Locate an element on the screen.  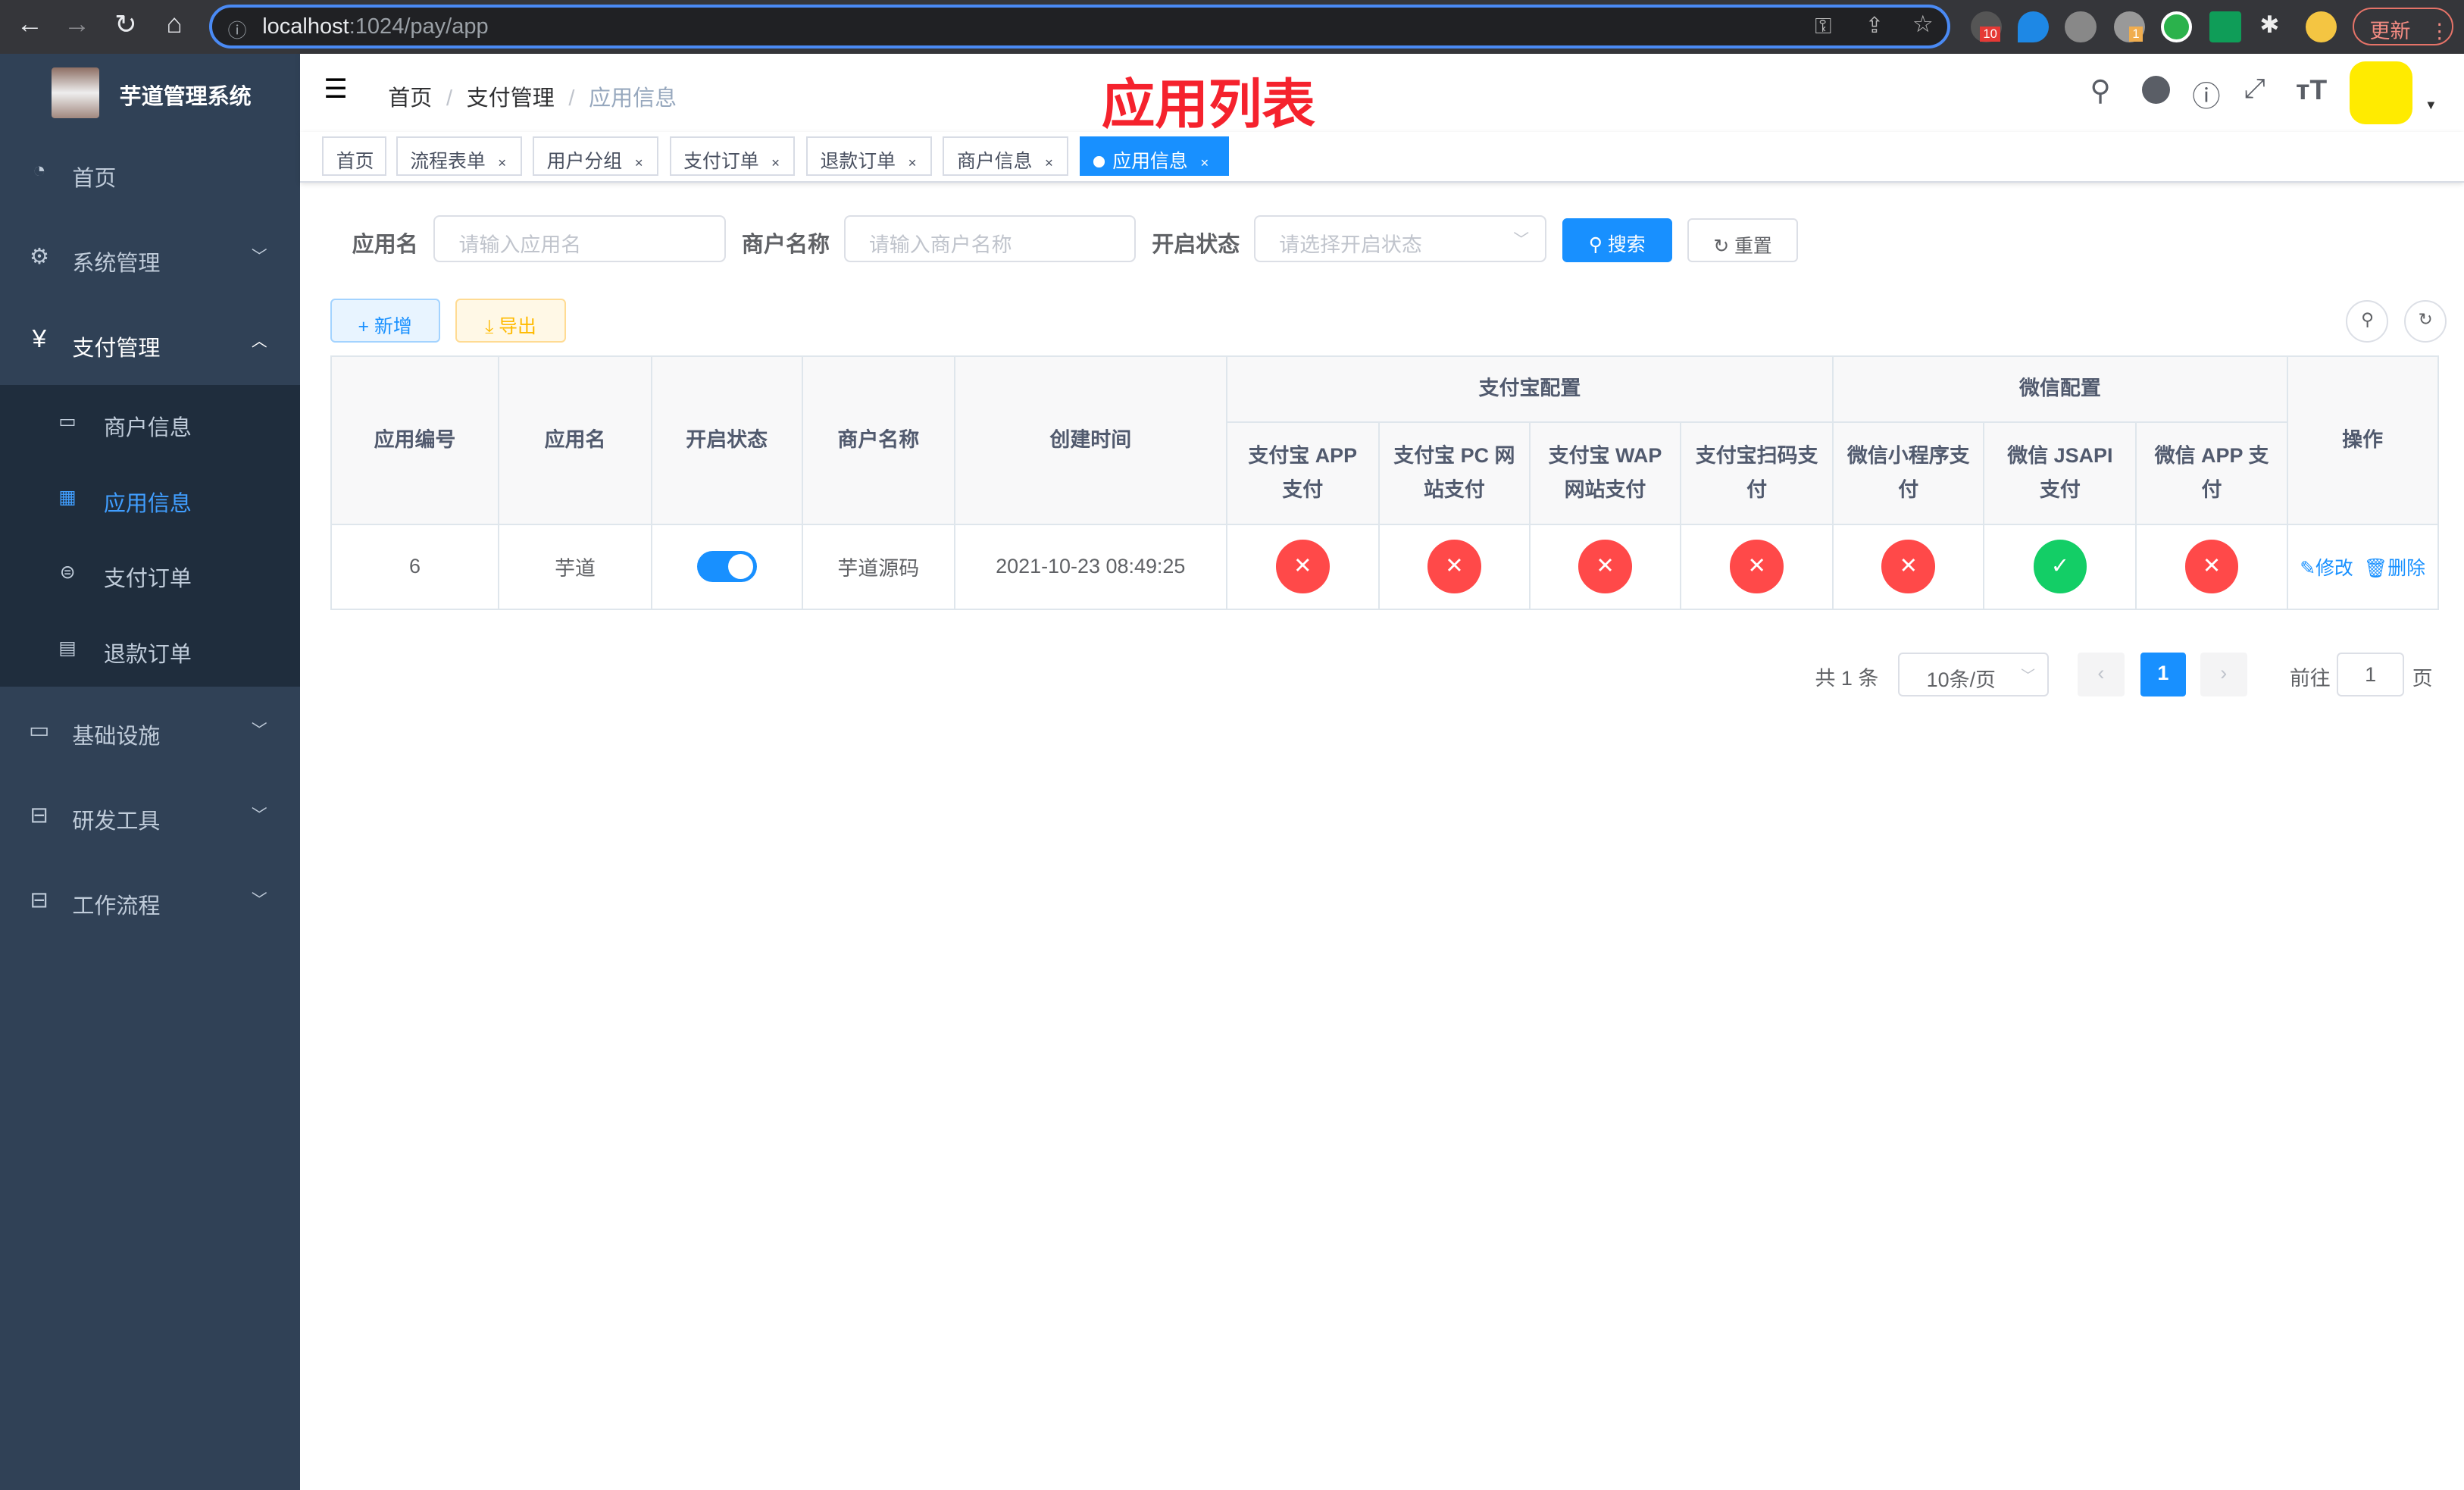
tag-label: 应用信息 is located at coordinates (1150, 161).